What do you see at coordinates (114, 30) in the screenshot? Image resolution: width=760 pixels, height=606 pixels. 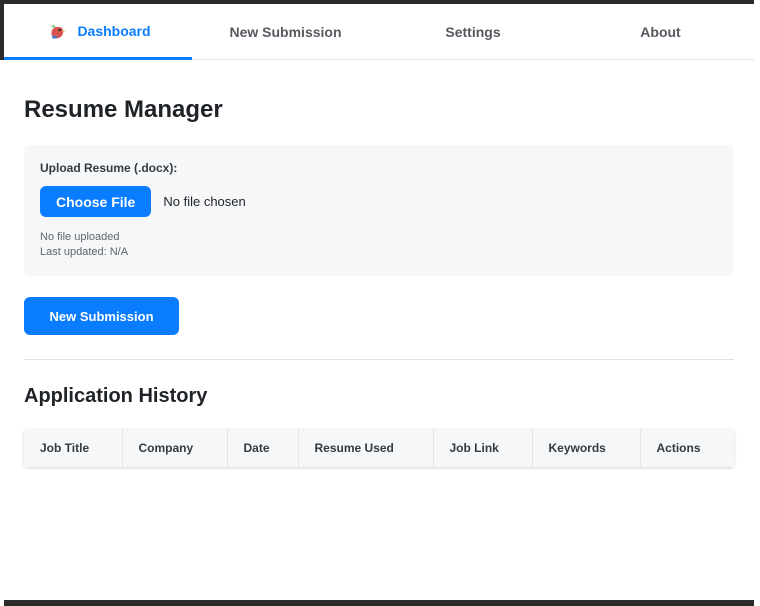 I see `tab-label: Dashboard` at bounding box center [114, 30].